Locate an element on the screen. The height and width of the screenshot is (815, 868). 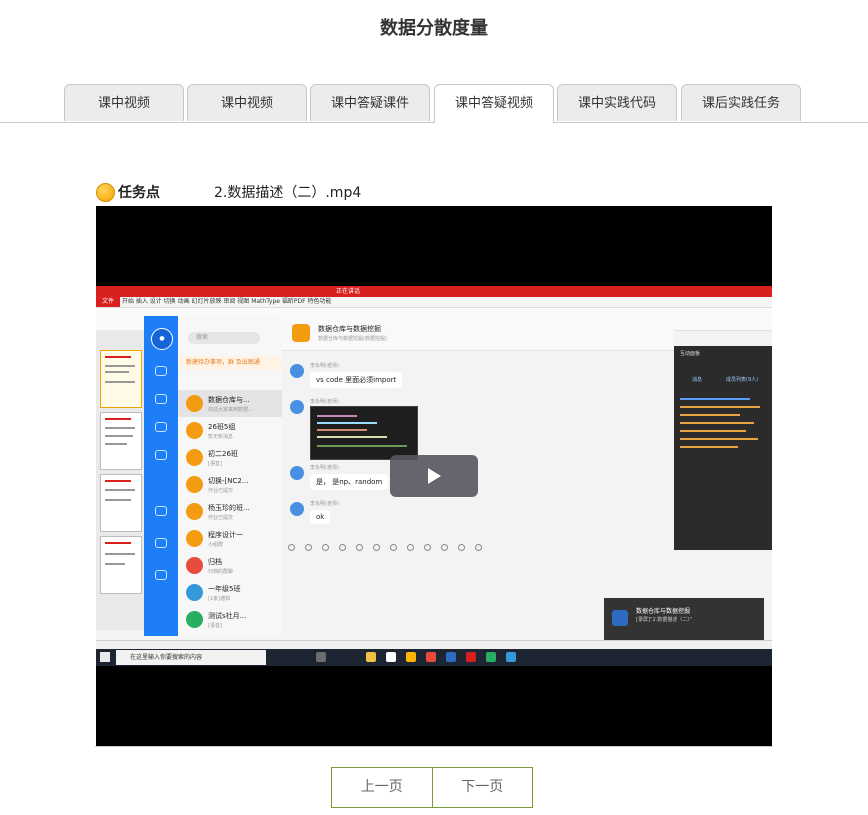
player-divider is located at coordinates (434, 746).